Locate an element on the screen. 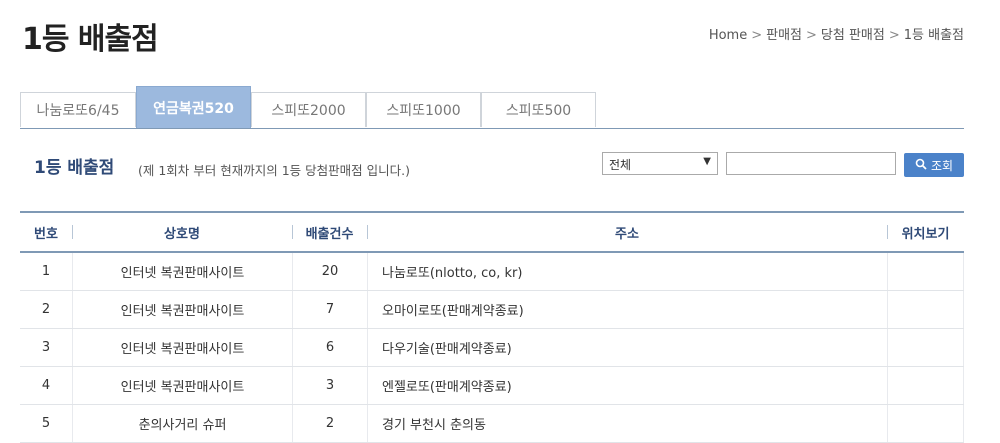 This screenshot has height=443, width=1000. search-button: 조회 is located at coordinates (934, 165).